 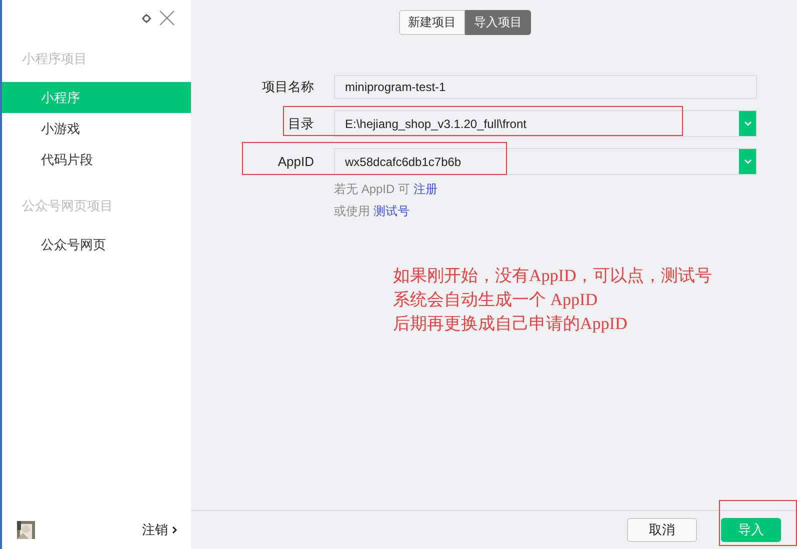 What do you see at coordinates (545, 87) in the screenshot?
I see `input-field: miniprogram-test-1` at bounding box center [545, 87].